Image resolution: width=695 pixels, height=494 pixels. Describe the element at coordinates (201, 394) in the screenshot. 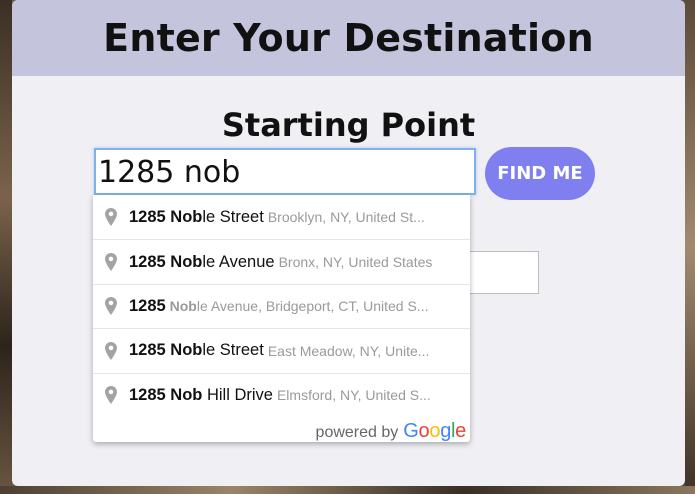

I see `suggestion-main-text: 1285 Nob Hill Drive` at that location.